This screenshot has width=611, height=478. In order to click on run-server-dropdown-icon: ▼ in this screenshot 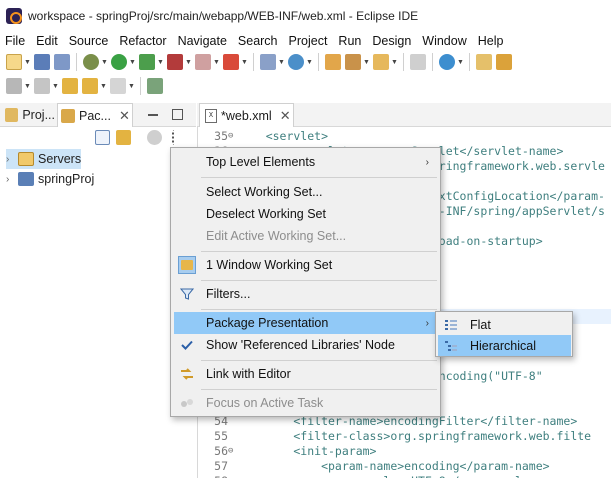, I will do `click(160, 62)`.